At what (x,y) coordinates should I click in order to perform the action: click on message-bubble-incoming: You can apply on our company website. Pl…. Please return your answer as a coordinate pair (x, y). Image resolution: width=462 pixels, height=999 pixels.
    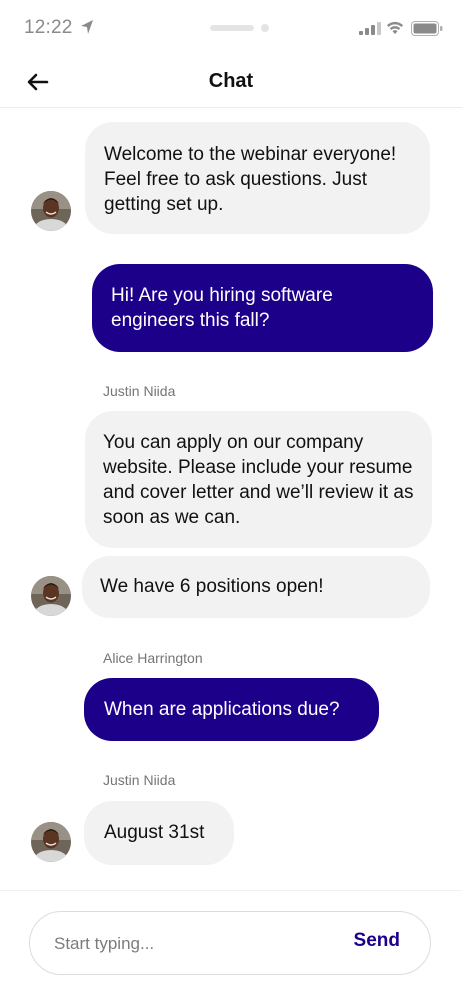
    Looking at the image, I should click on (258, 479).